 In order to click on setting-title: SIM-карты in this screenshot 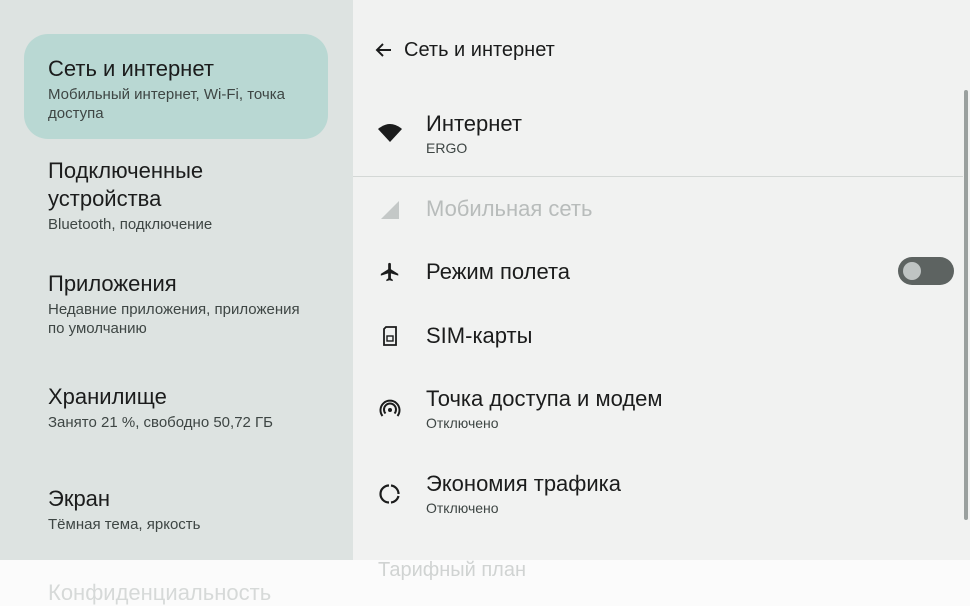, I will do `click(479, 335)`.